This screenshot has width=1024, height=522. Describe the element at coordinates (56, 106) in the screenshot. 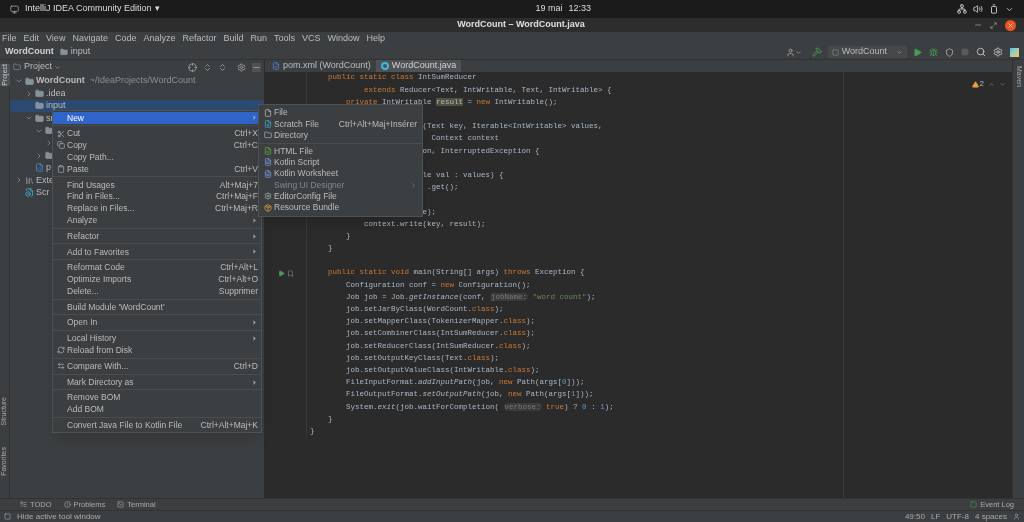

I see `tree-label: input` at that location.